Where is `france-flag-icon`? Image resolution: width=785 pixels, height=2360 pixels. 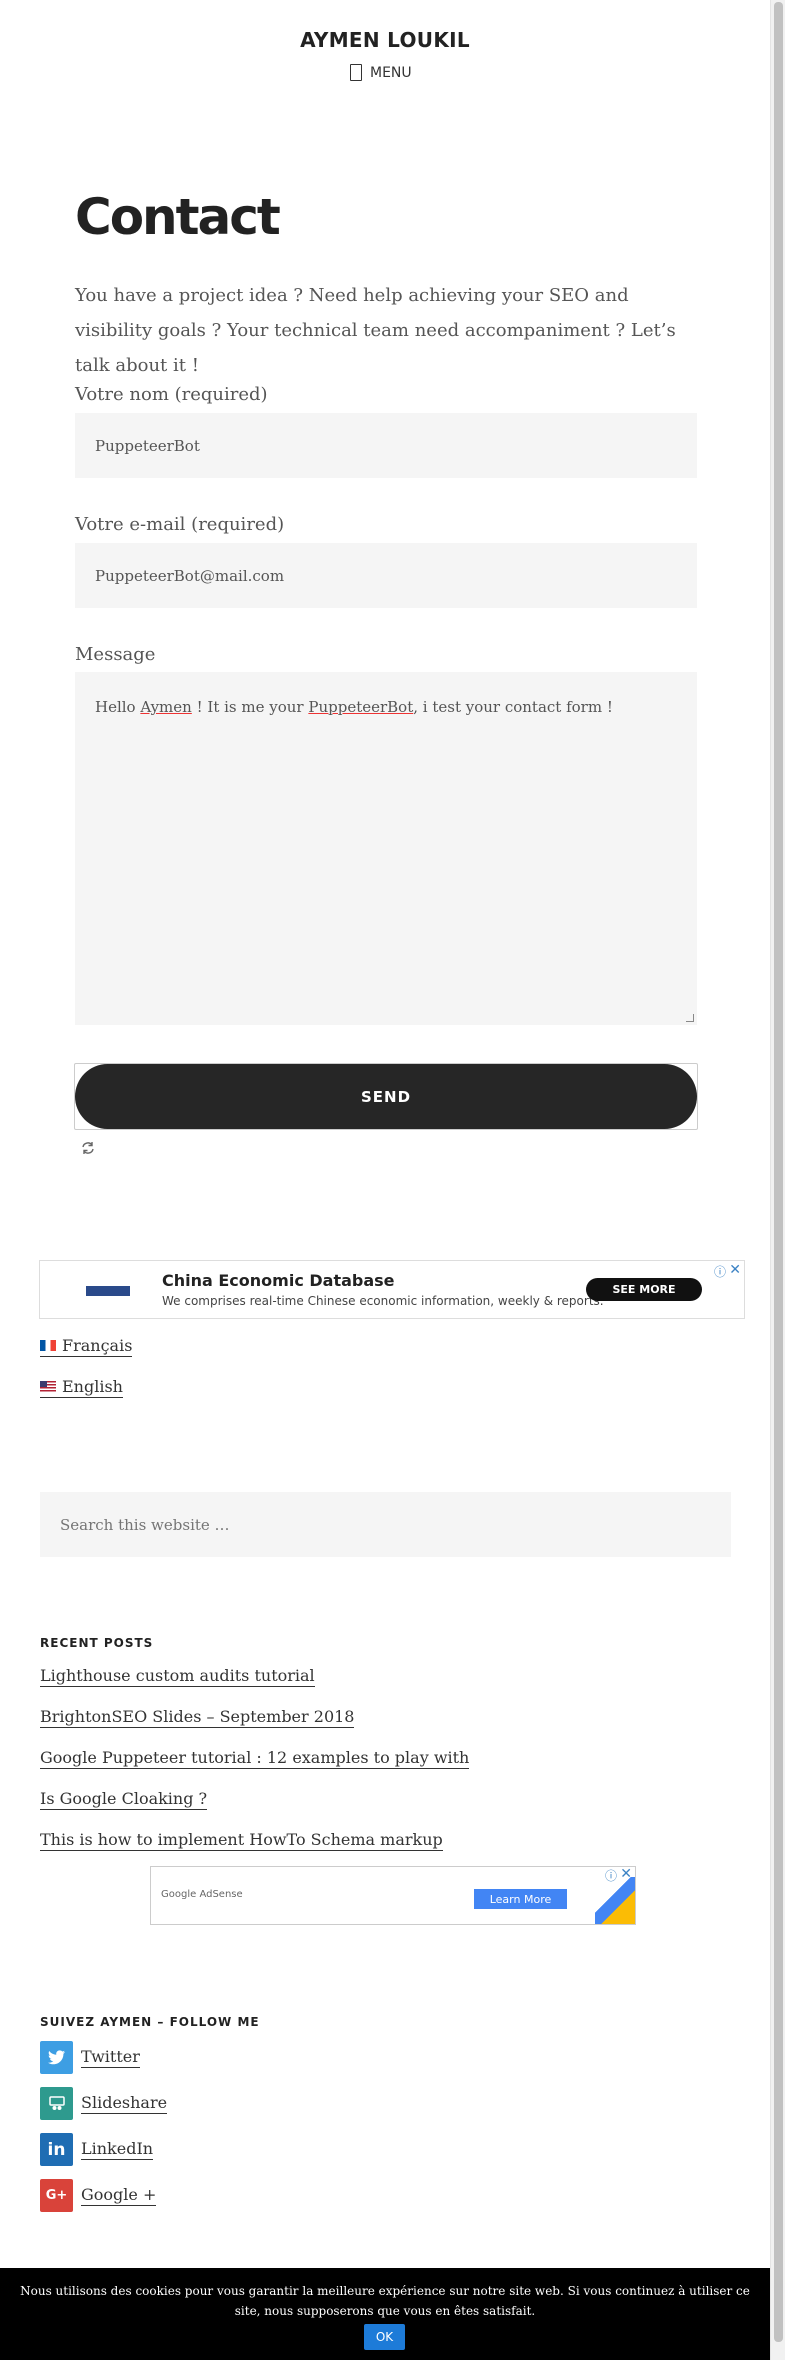 france-flag-icon is located at coordinates (48, 1345).